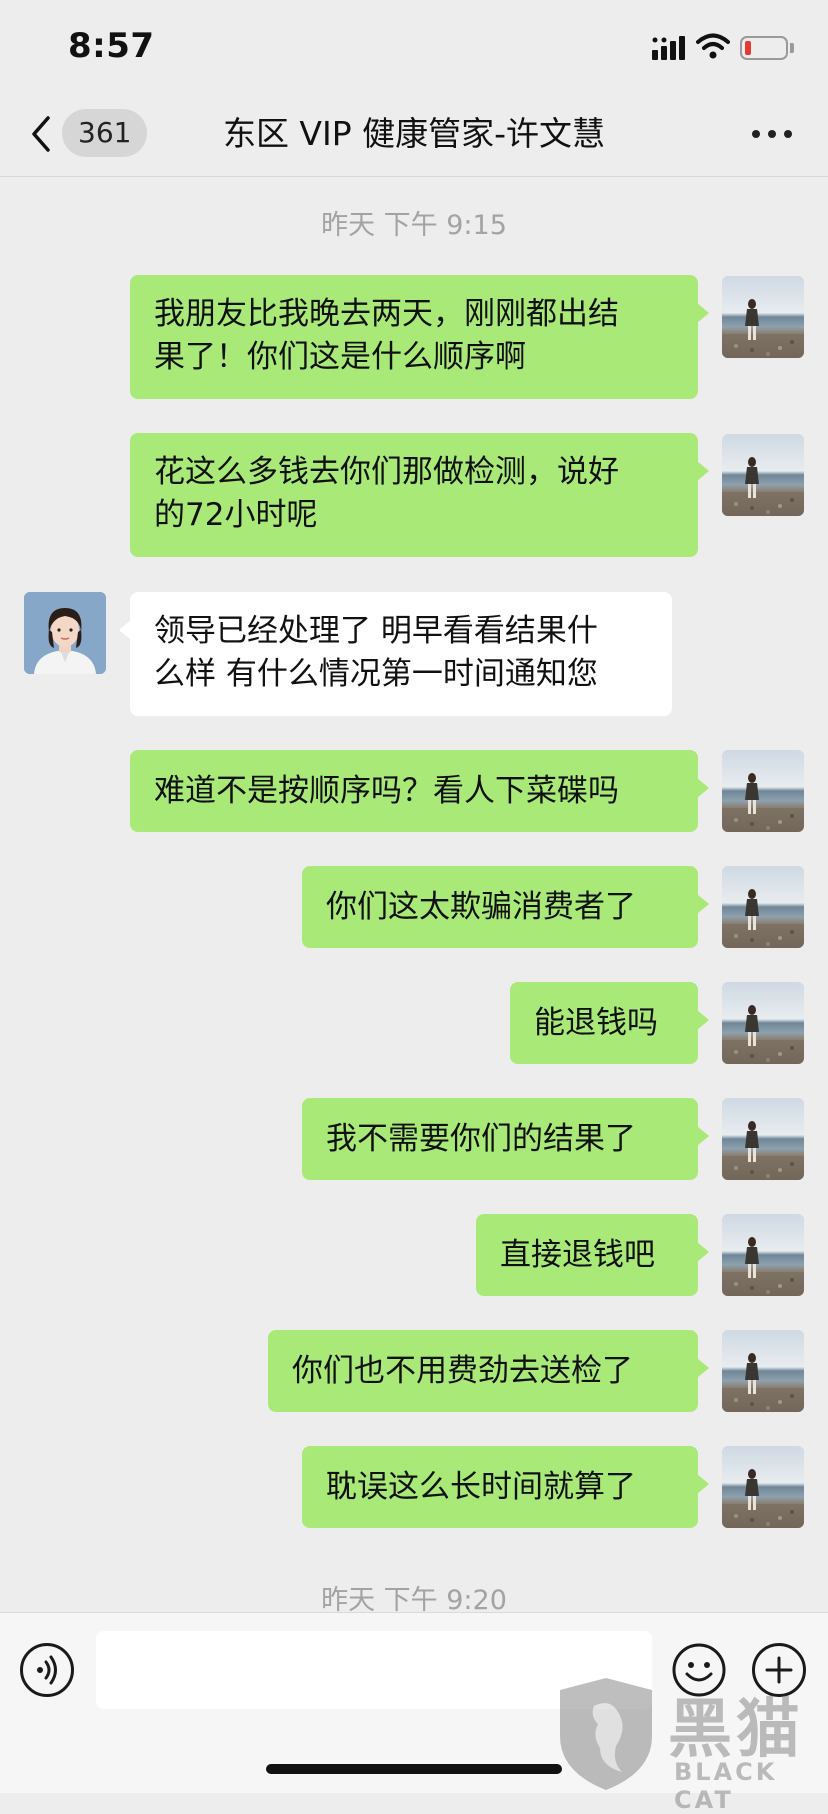  I want to click on message-bubble-sent: 难道不是按顺序吗？看人下菜碟吗, so click(419, 791).